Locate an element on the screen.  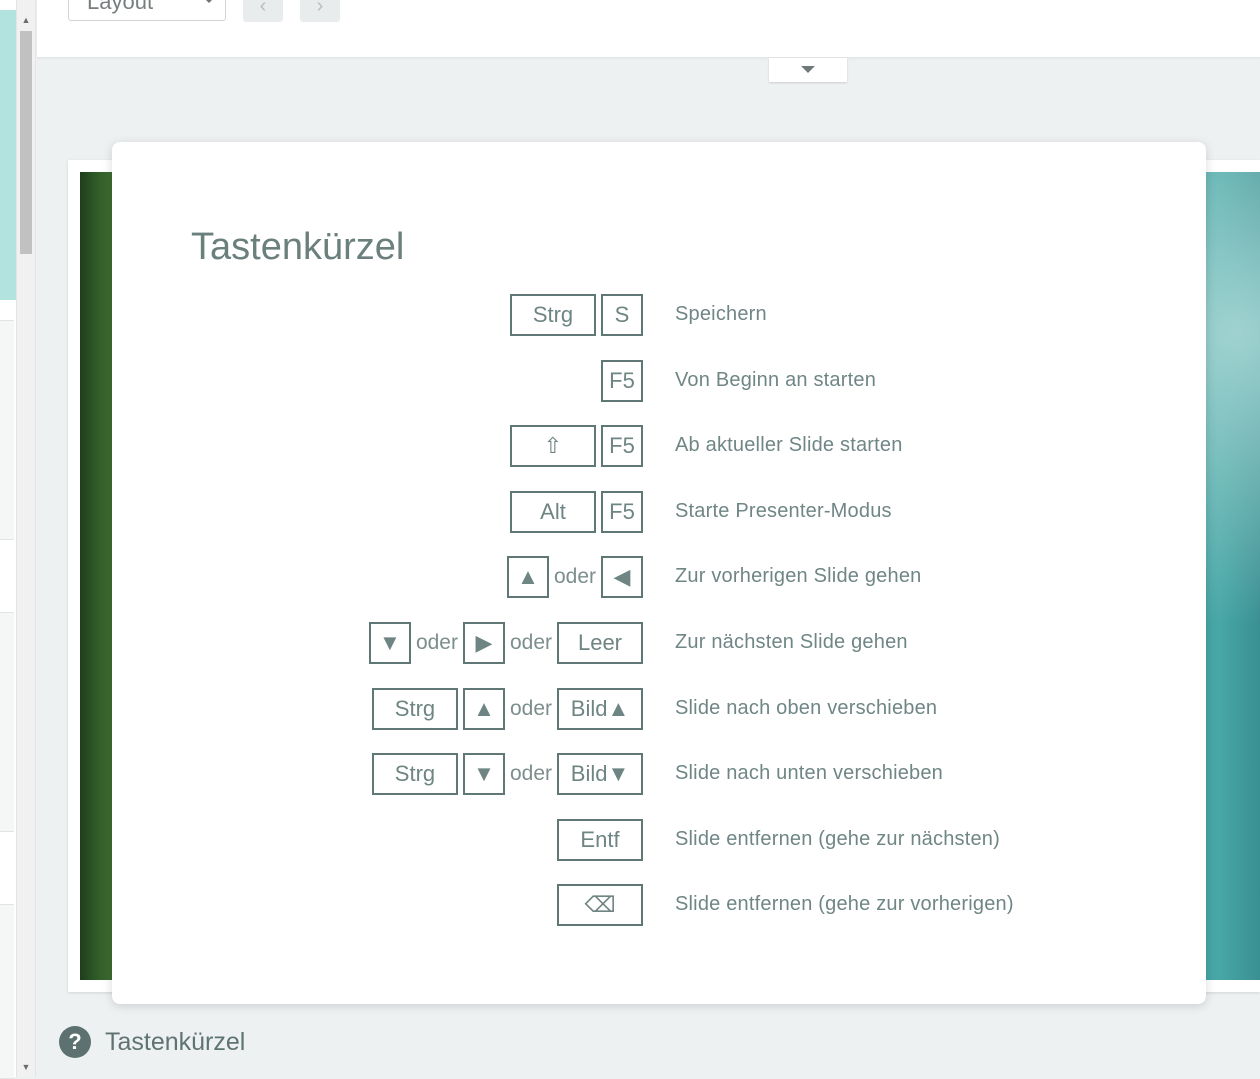
keyboard-key: Entf is located at coordinates (600, 840).